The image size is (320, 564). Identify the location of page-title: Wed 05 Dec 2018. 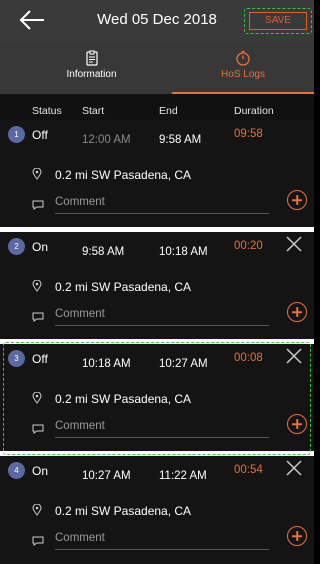
(157, 19).